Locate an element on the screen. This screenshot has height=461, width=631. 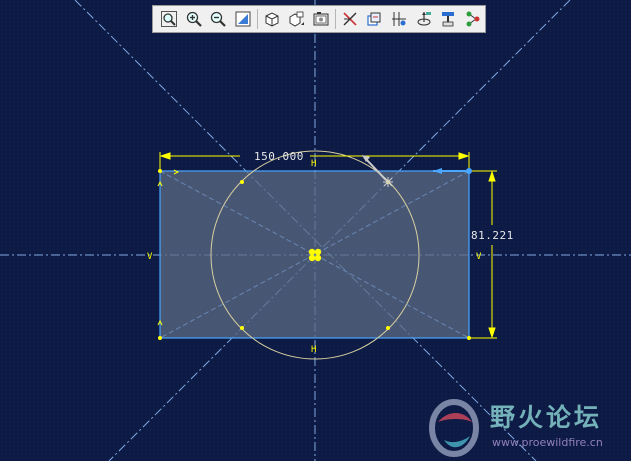
point-display-icon is located at coordinates (399, 19).